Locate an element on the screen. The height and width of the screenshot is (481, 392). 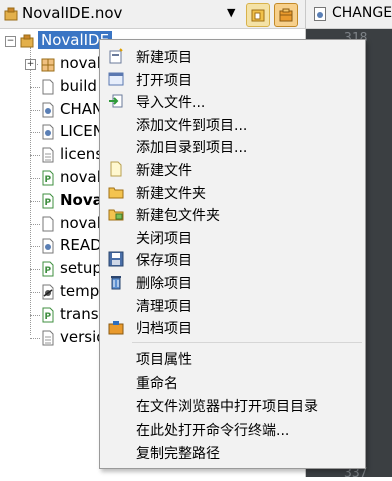
menu-item-label: 关闭项目 is located at coordinates (164, 238).